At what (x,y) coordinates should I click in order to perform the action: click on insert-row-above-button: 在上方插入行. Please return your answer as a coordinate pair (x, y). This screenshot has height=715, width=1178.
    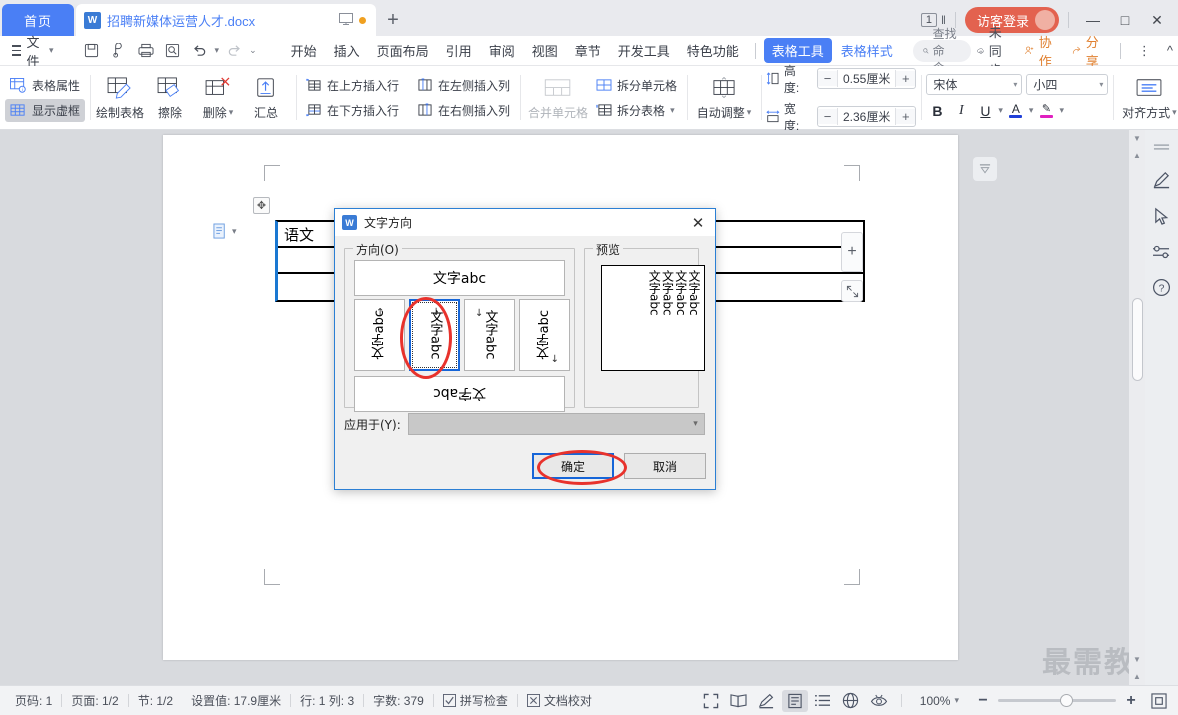
    Looking at the image, I should click on (352, 85).